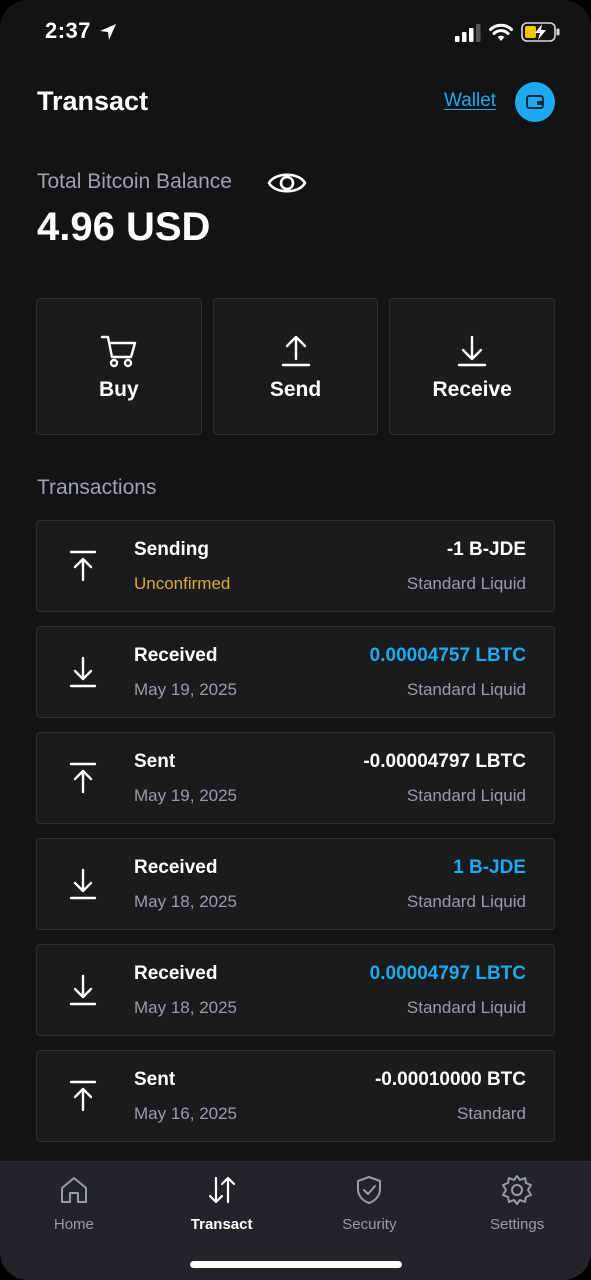  Describe the element at coordinates (472, 350) in the screenshot. I see `download-arrow-icon` at that location.